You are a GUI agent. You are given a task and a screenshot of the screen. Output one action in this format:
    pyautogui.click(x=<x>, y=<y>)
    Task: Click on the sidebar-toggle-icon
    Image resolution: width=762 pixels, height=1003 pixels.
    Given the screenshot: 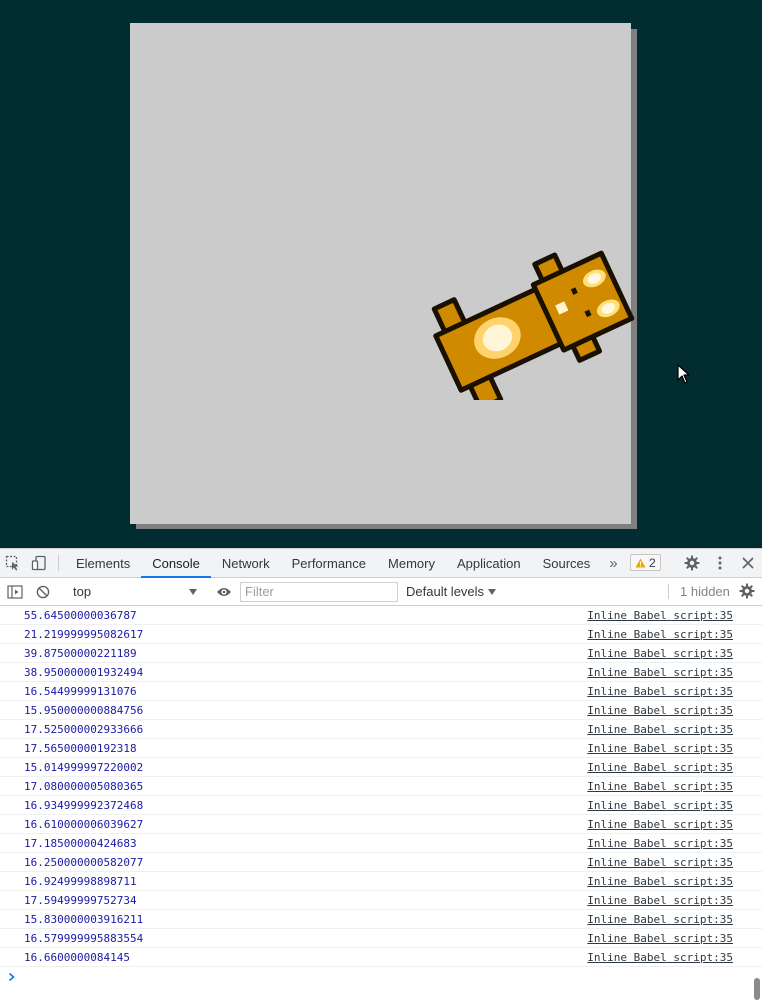 What is the action you would take?
    pyautogui.click(x=15, y=591)
    